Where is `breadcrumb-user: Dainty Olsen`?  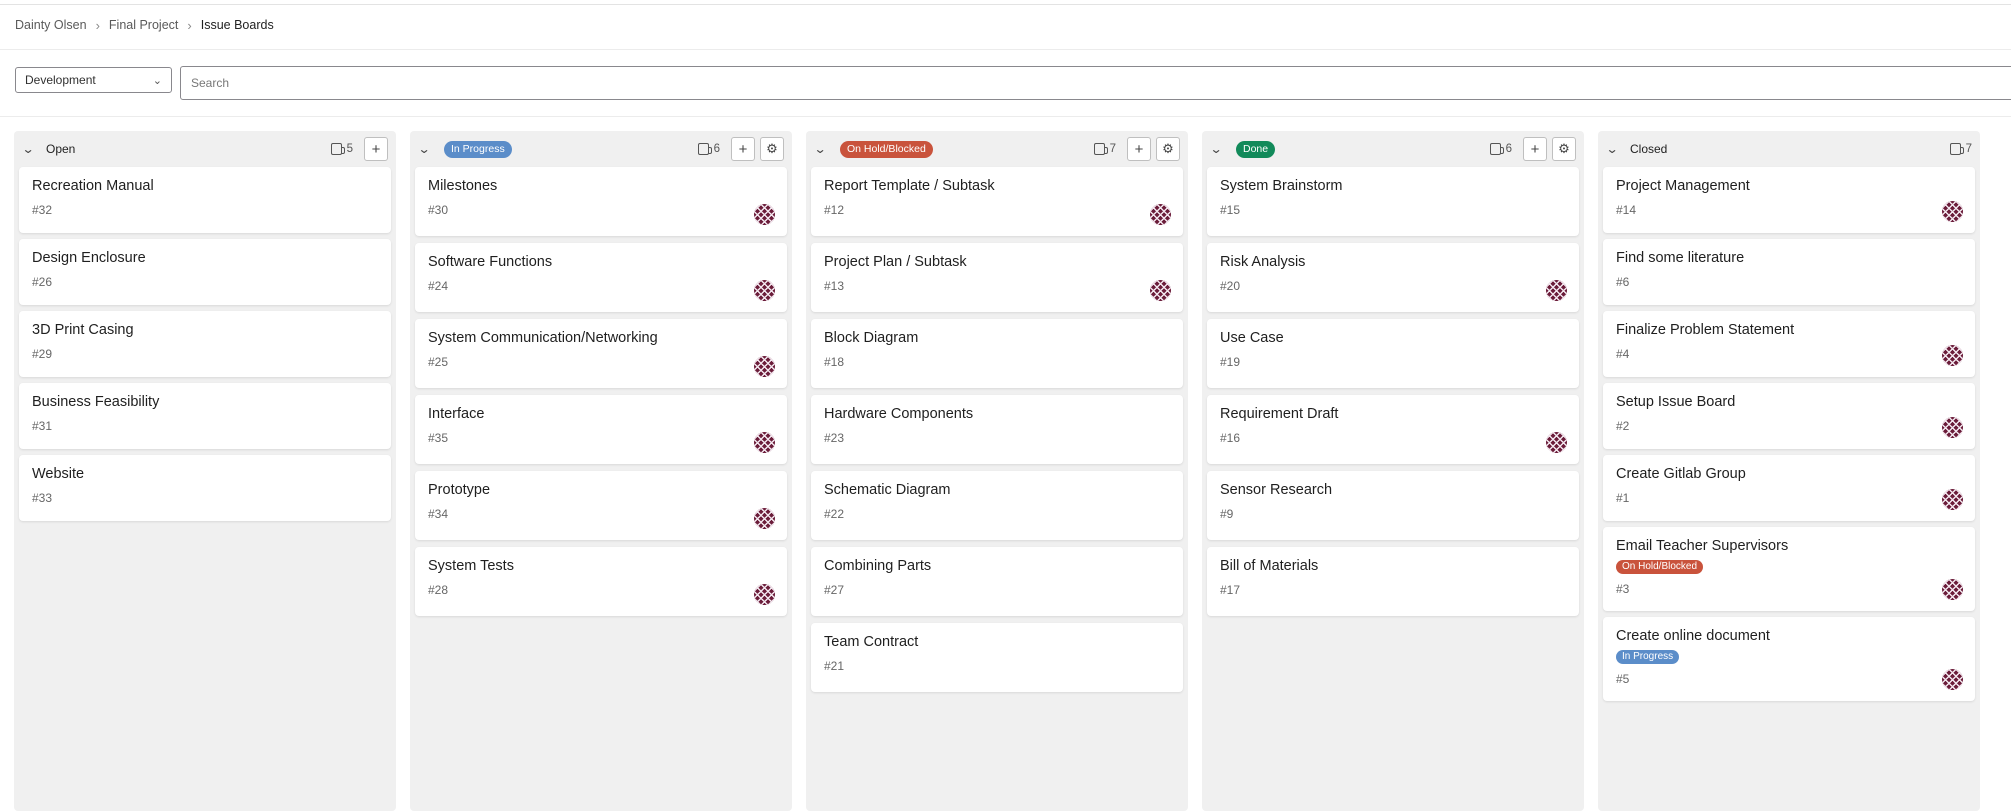
breadcrumb-user: Dainty Olsen is located at coordinates (51, 25).